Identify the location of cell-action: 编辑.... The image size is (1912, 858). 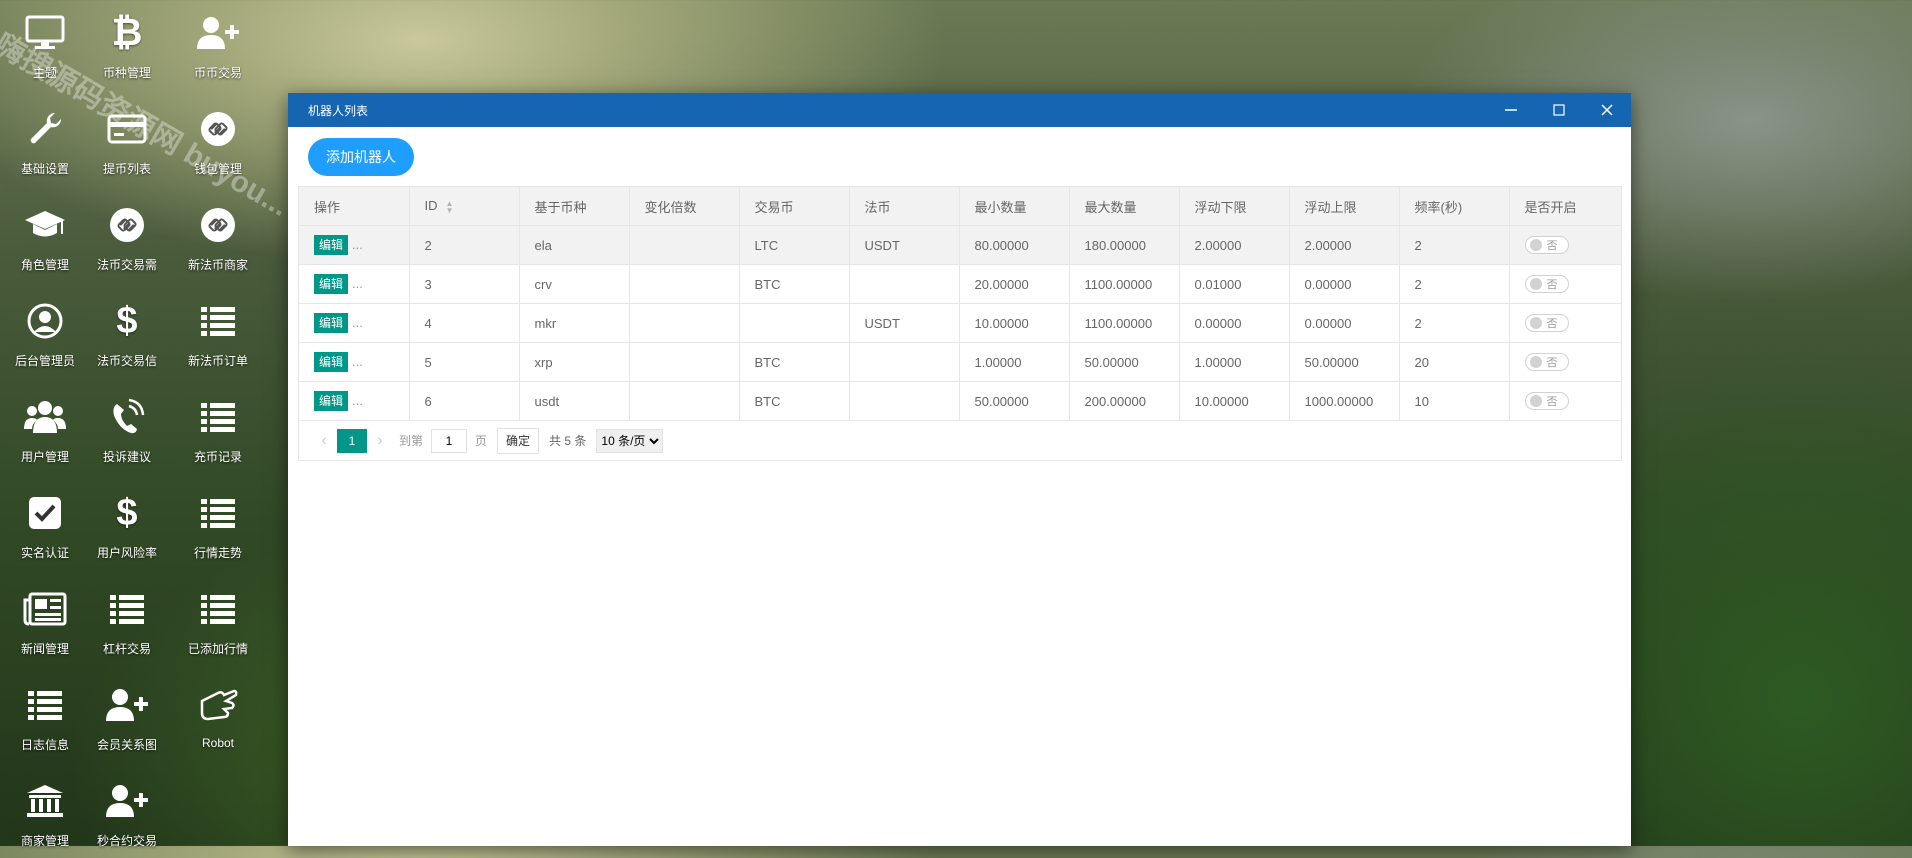
(354, 401).